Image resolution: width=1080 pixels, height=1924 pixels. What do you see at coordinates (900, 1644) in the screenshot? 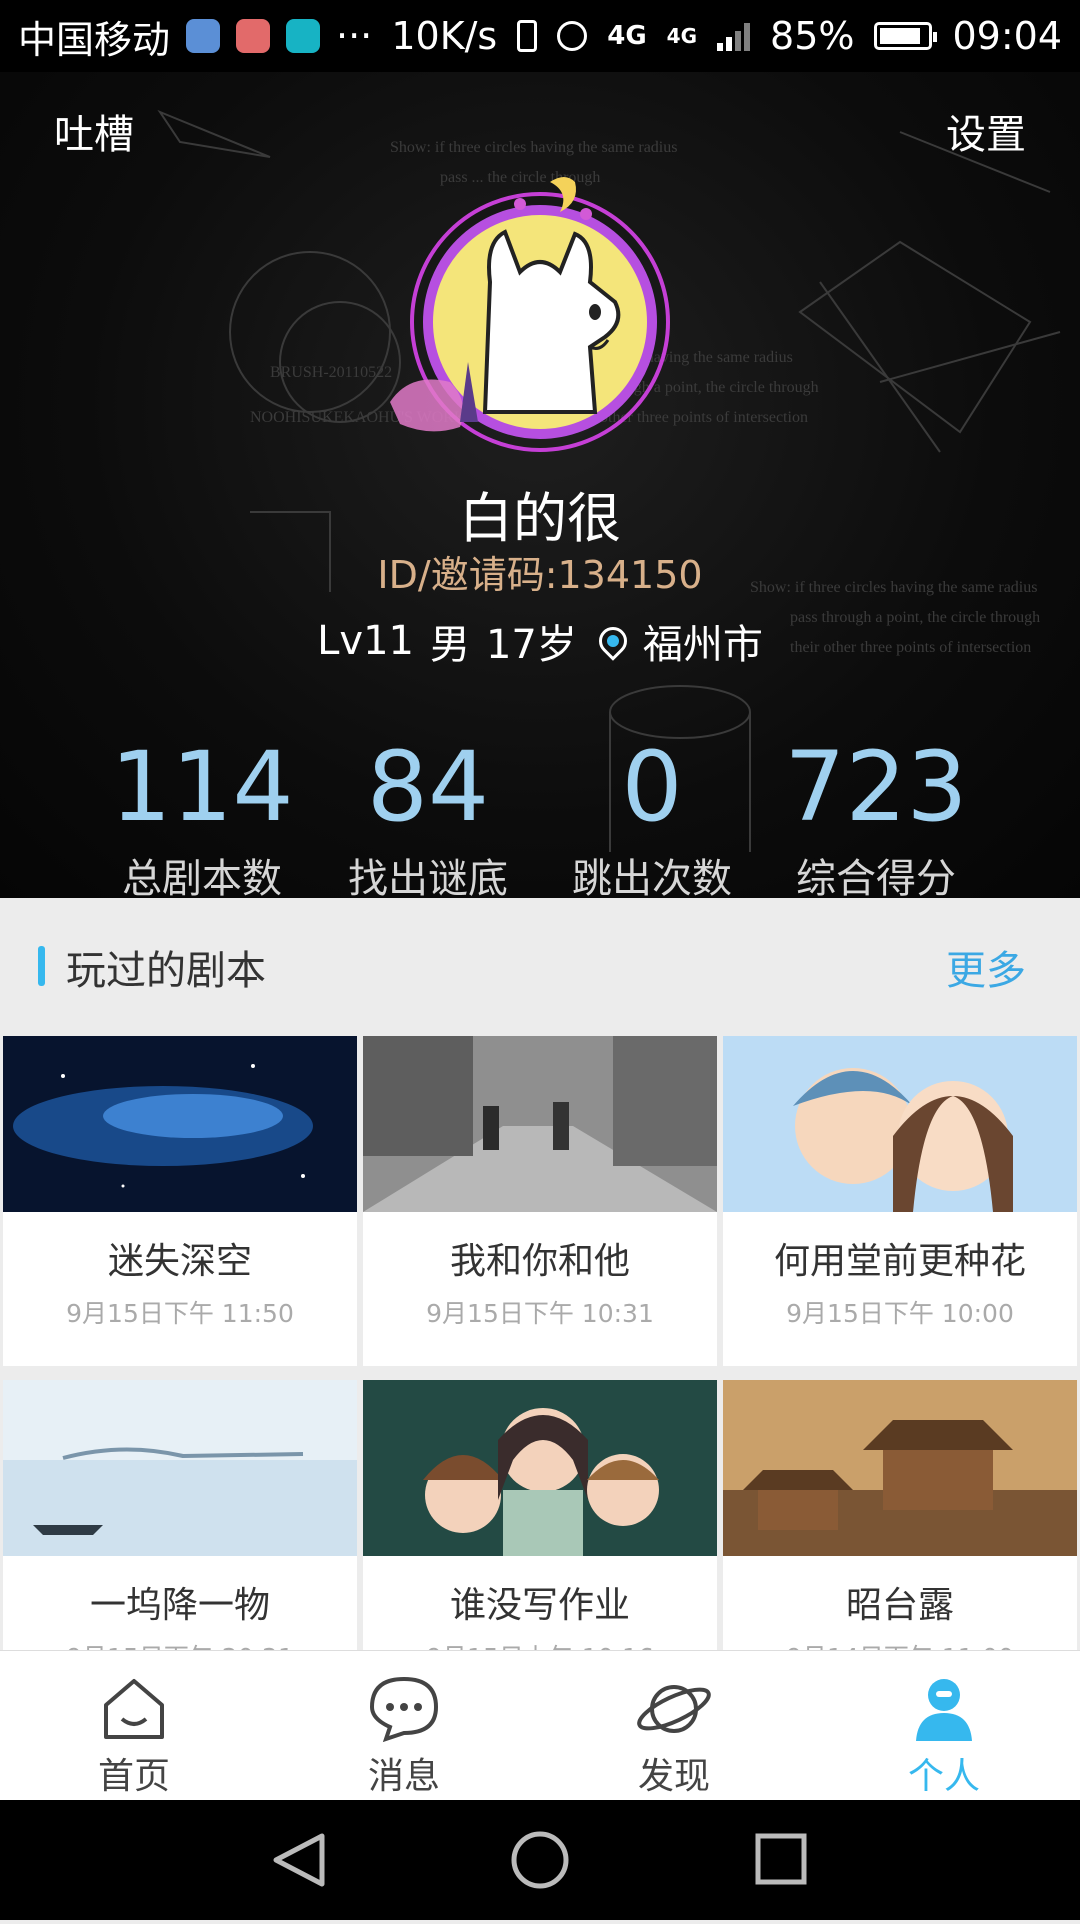
I see `script-date: 9月14日下午 11:00` at bounding box center [900, 1644].